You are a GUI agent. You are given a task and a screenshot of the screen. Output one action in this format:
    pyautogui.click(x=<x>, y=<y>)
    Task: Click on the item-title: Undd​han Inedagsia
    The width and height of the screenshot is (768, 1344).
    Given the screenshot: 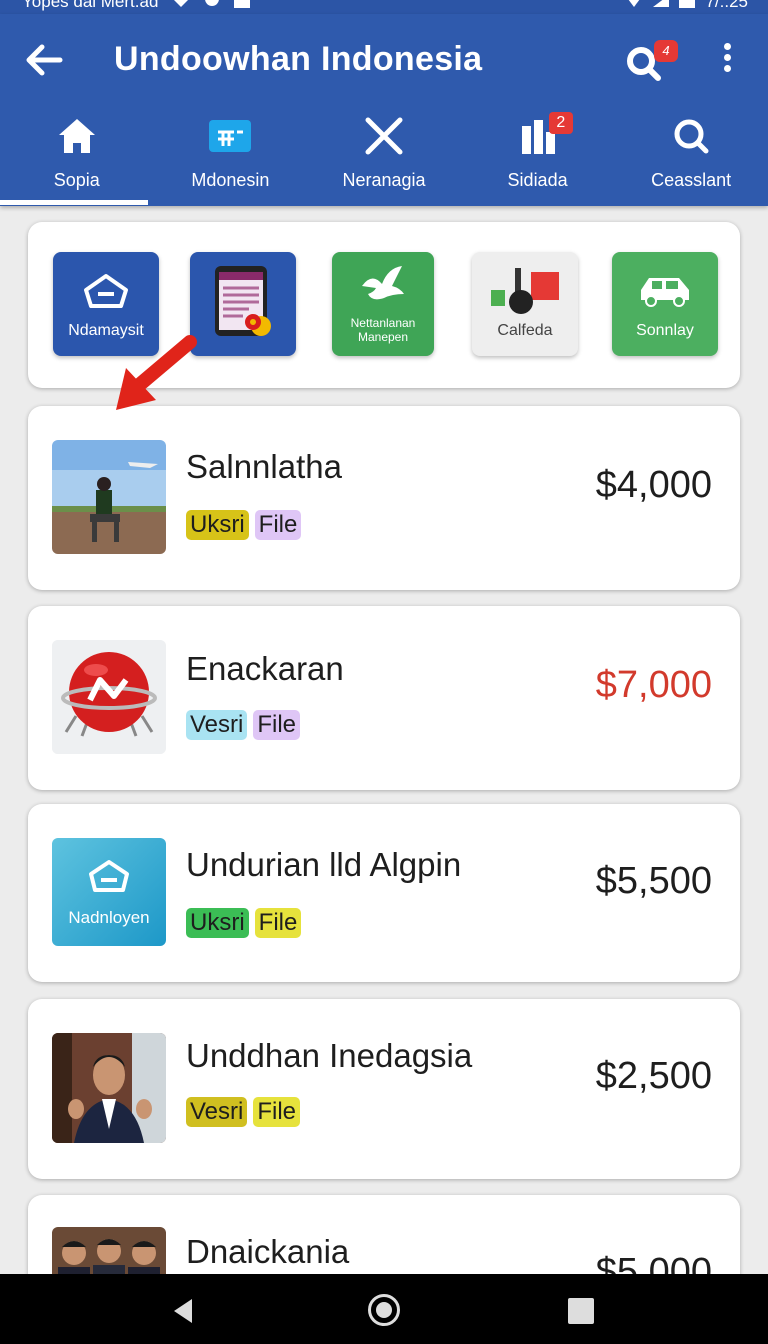 What is the action you would take?
    pyautogui.click(x=329, y=1055)
    